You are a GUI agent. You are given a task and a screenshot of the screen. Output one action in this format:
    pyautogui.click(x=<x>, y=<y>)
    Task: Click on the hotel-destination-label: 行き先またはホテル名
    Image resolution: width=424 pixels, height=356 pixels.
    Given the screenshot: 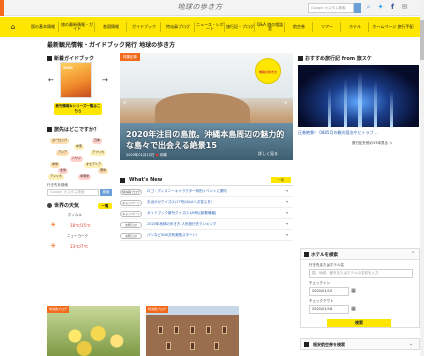 What is the action you would take?
    pyautogui.click(x=326, y=265)
    